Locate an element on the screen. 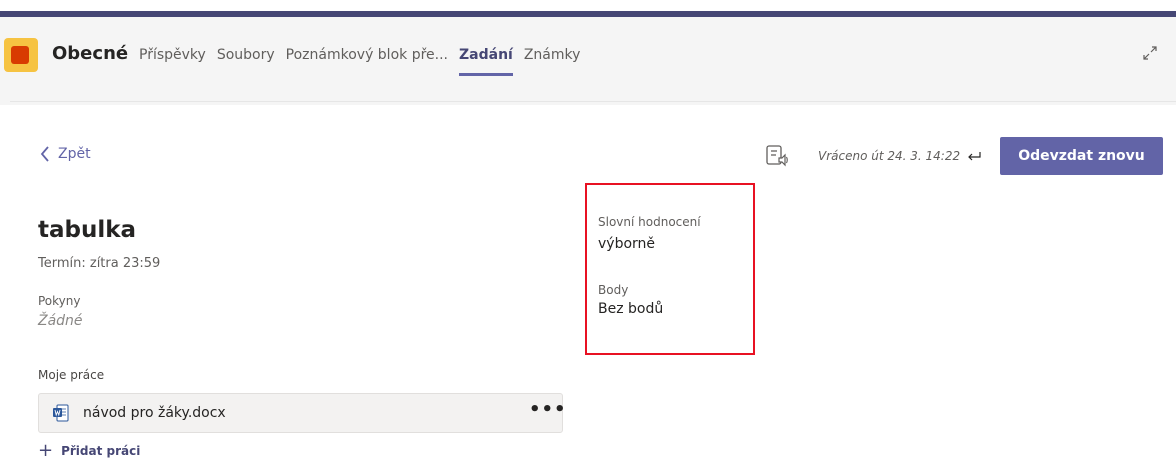  points-value: Bez bodů is located at coordinates (631, 309).